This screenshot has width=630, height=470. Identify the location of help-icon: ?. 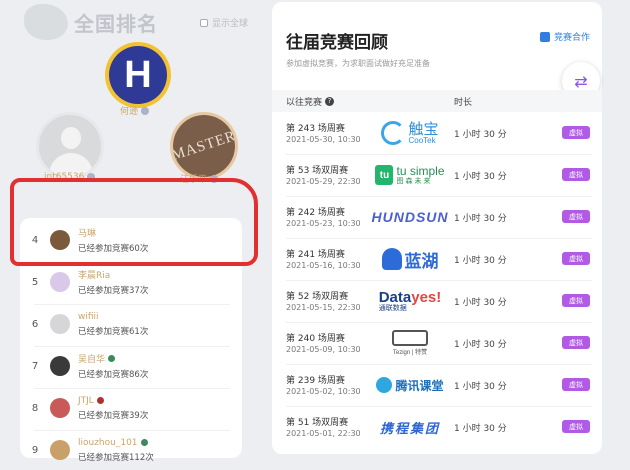
(330, 101).